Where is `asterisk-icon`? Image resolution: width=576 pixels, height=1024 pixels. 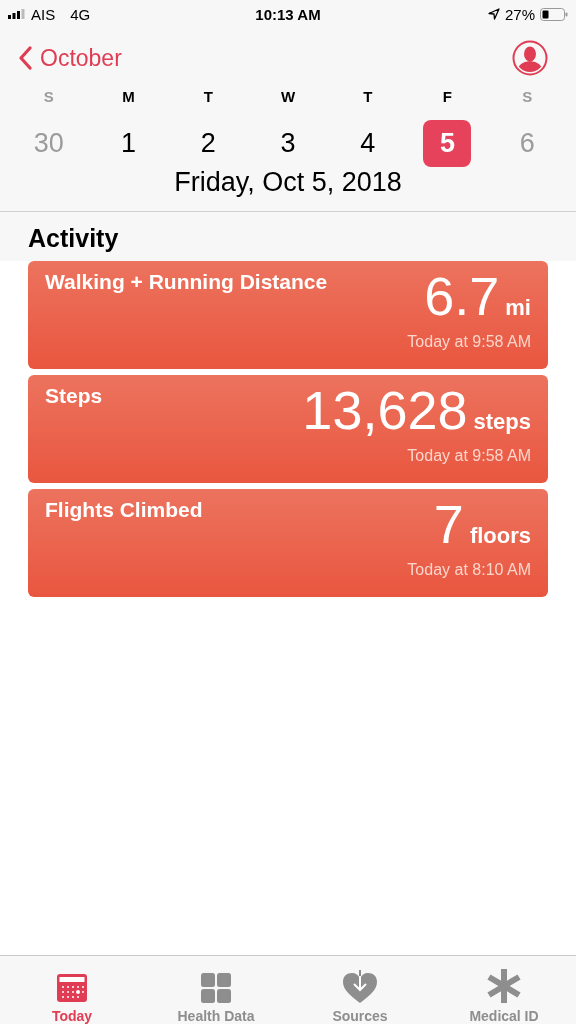
asterisk-icon is located at coordinates (504, 986).